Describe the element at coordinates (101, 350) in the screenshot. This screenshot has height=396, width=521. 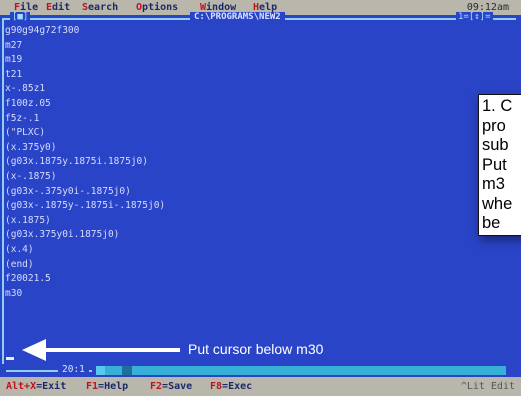
I see `annotation-arrow-layer` at that location.